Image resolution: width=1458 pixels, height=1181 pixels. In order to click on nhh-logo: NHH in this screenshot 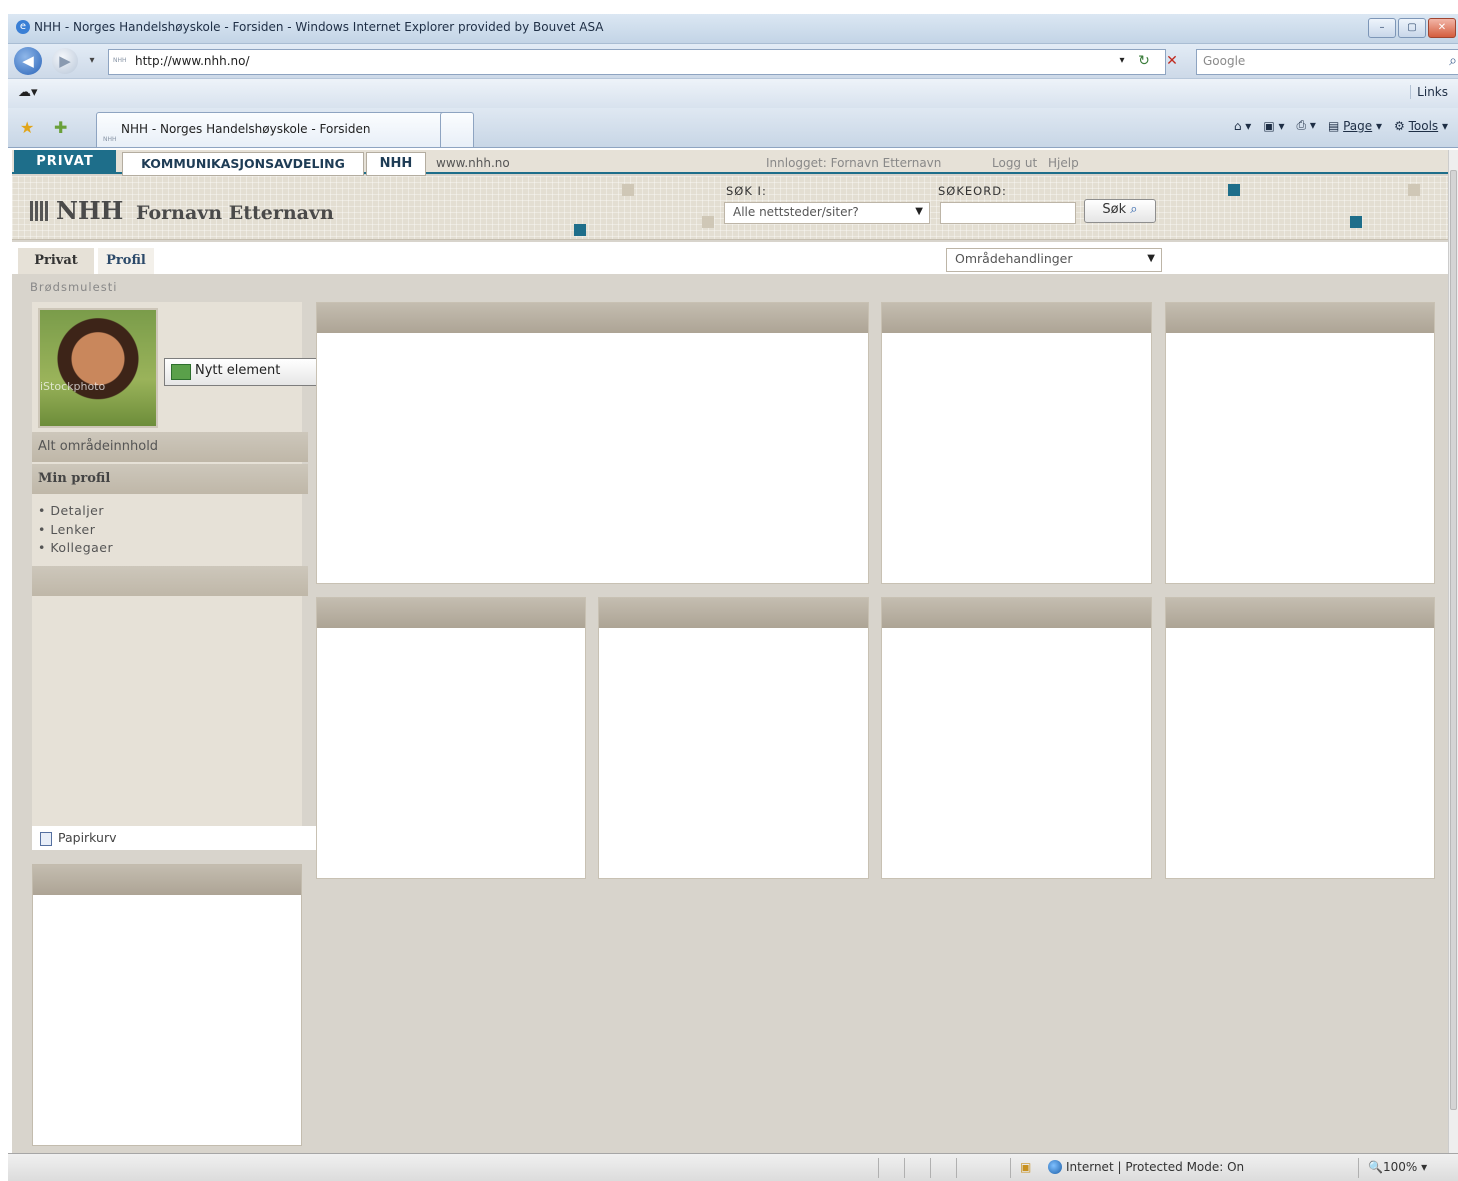, I will do `click(76, 210)`.